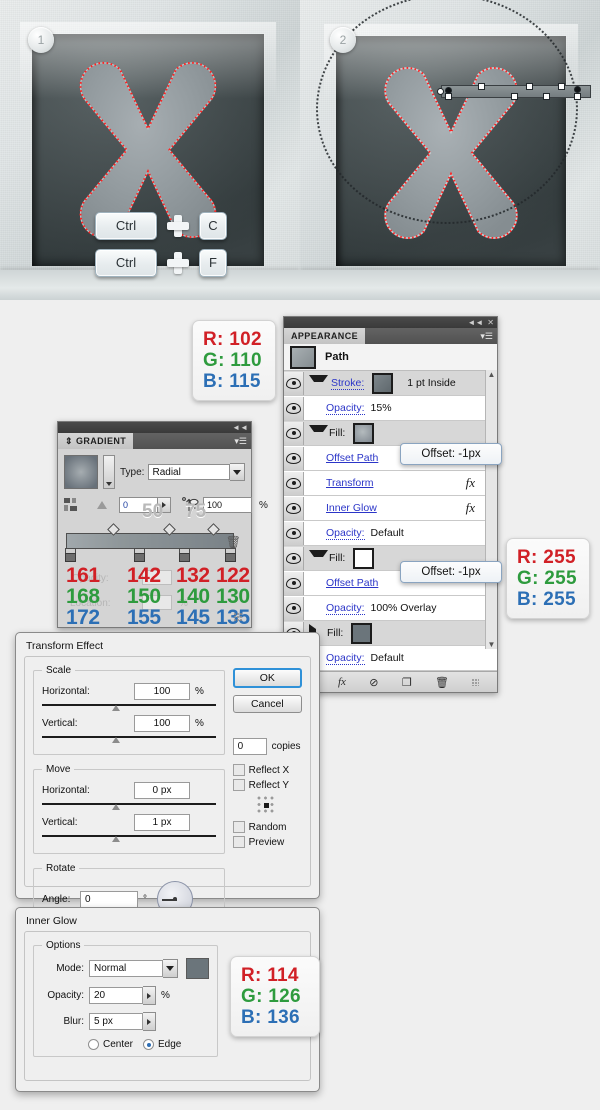 The height and width of the screenshot is (1110, 600). I want to click on fill3-opacity-label: Opacity:, so click(345, 658).